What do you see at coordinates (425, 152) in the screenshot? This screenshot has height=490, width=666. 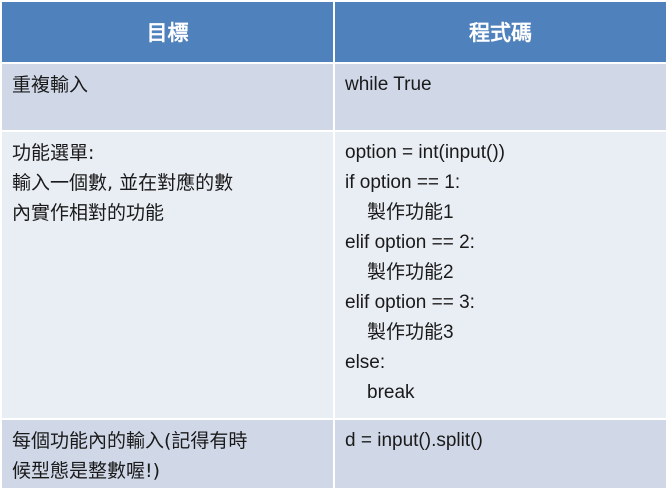 I see `code-line: option = int(input())` at bounding box center [425, 152].